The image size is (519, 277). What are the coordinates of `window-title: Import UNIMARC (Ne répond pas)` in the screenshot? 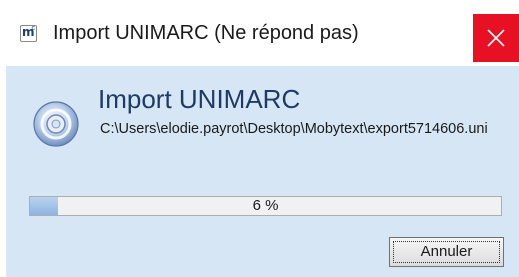 It's located at (206, 33).